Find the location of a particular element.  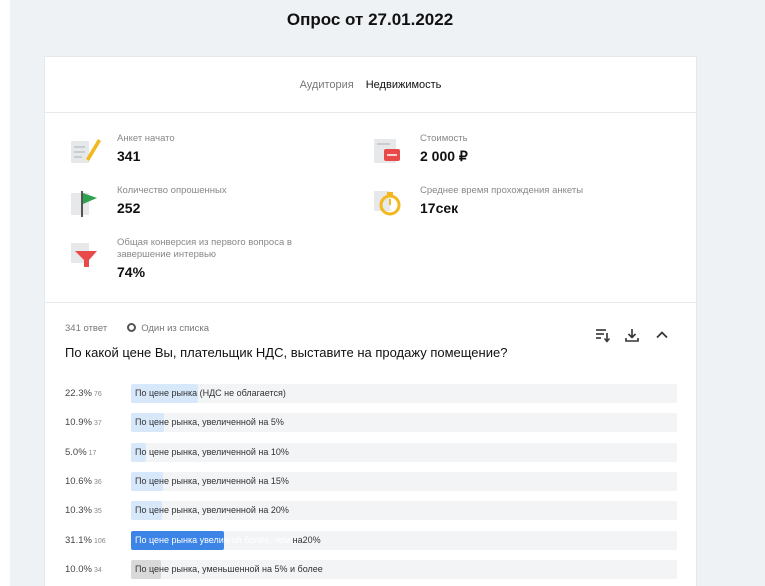

answer-bar-track: По цене рынка, увеличенной на 5% is located at coordinates (404, 423).